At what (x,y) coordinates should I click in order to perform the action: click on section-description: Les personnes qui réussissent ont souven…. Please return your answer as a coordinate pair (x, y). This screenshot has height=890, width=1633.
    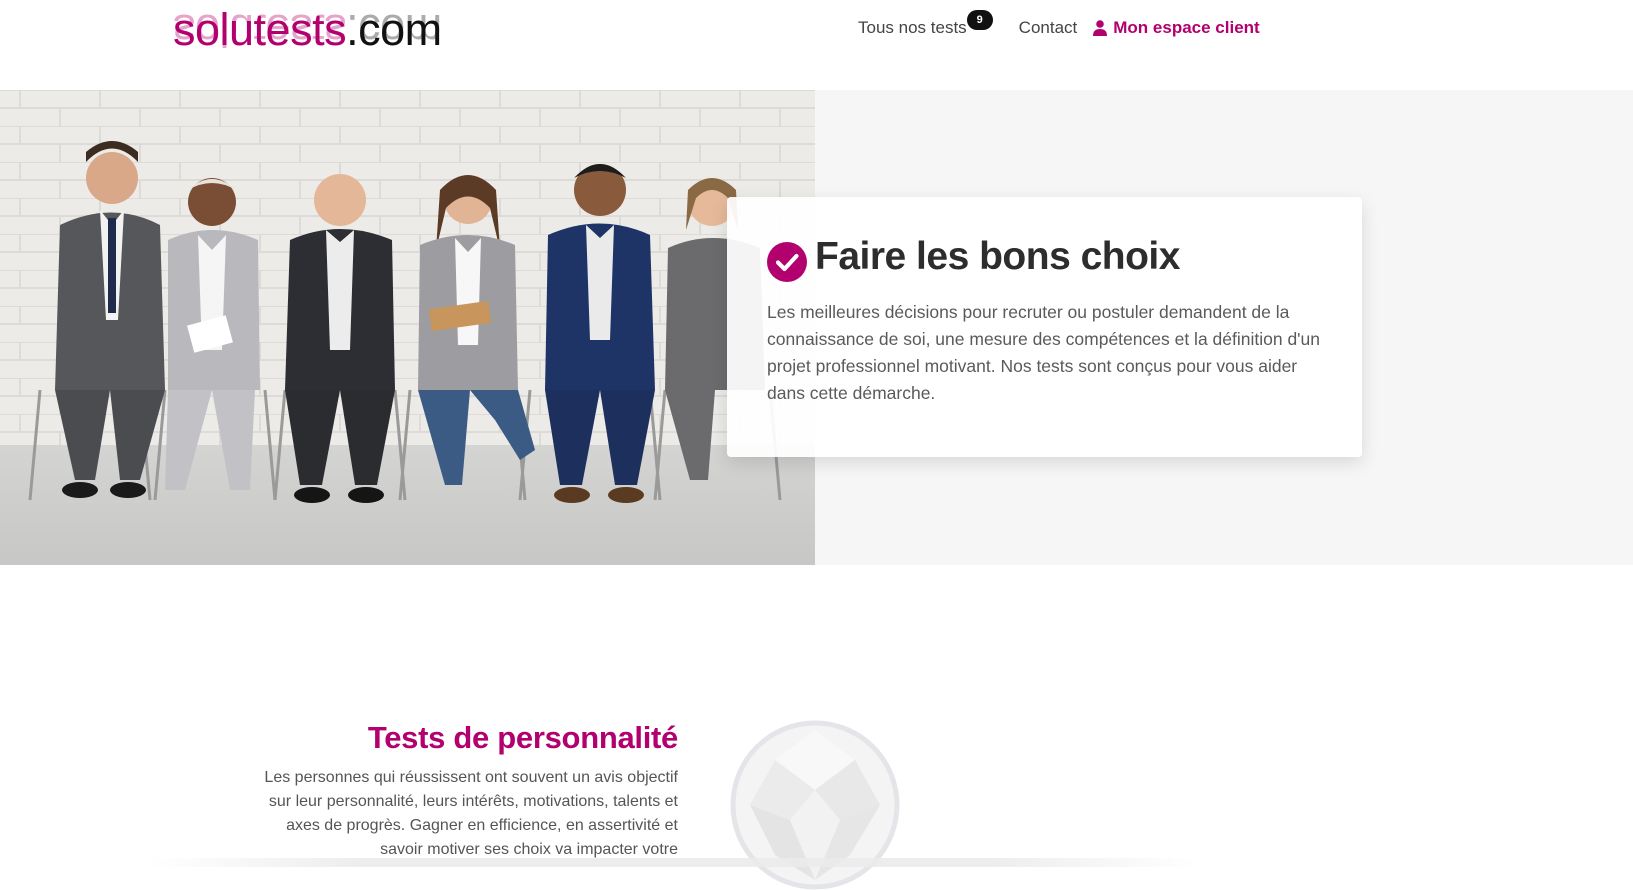
    Looking at the image, I should click on (471, 813).